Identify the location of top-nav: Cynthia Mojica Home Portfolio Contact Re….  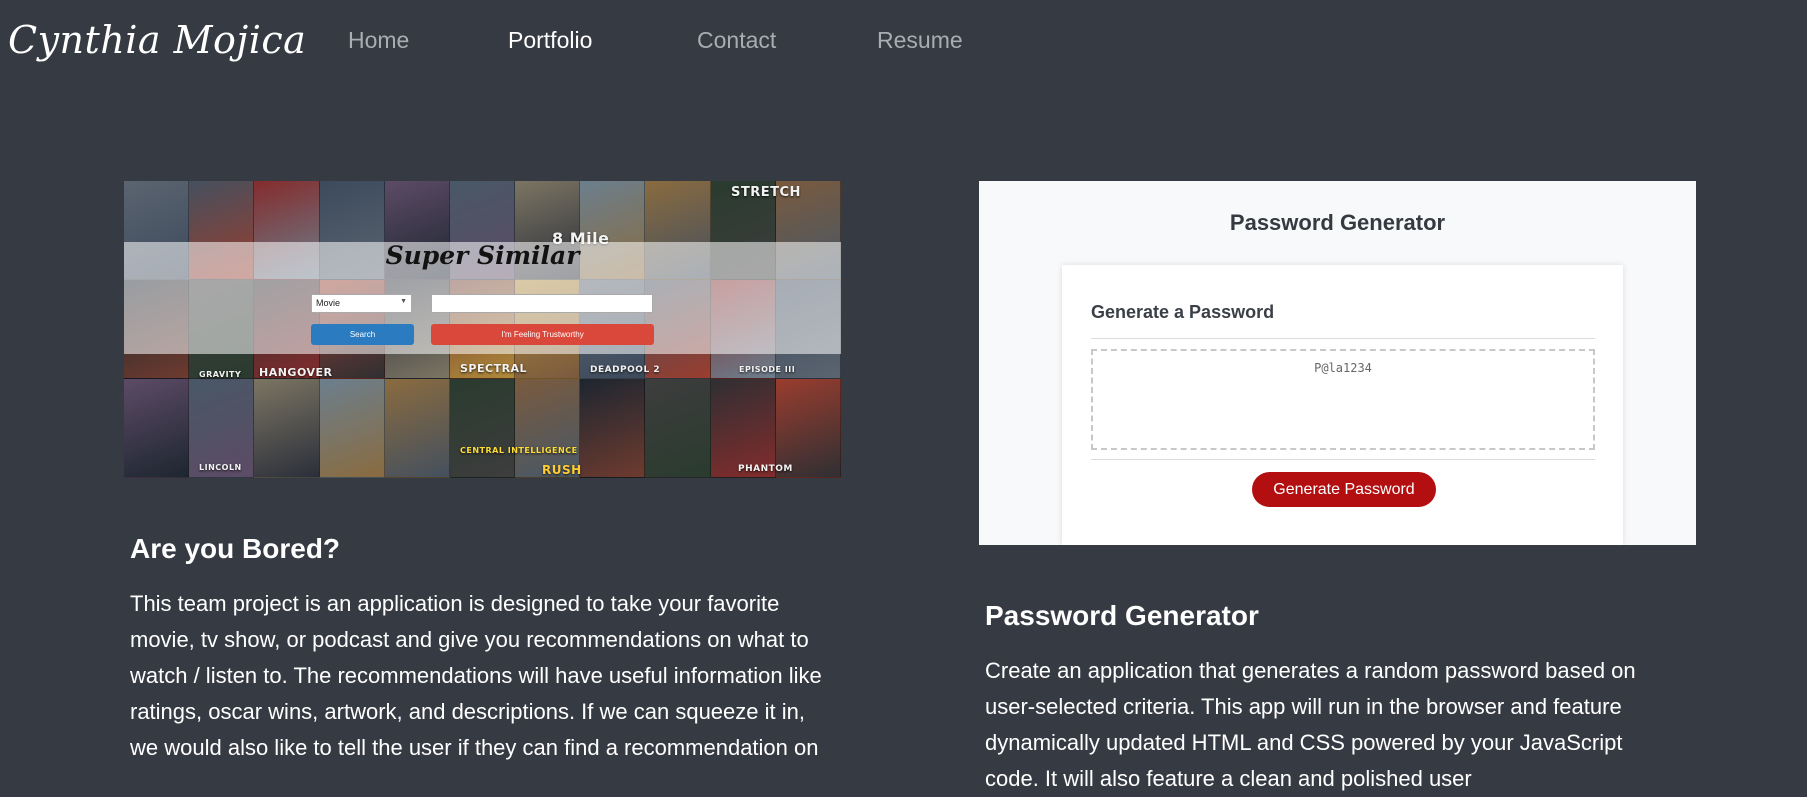
(903, 41).